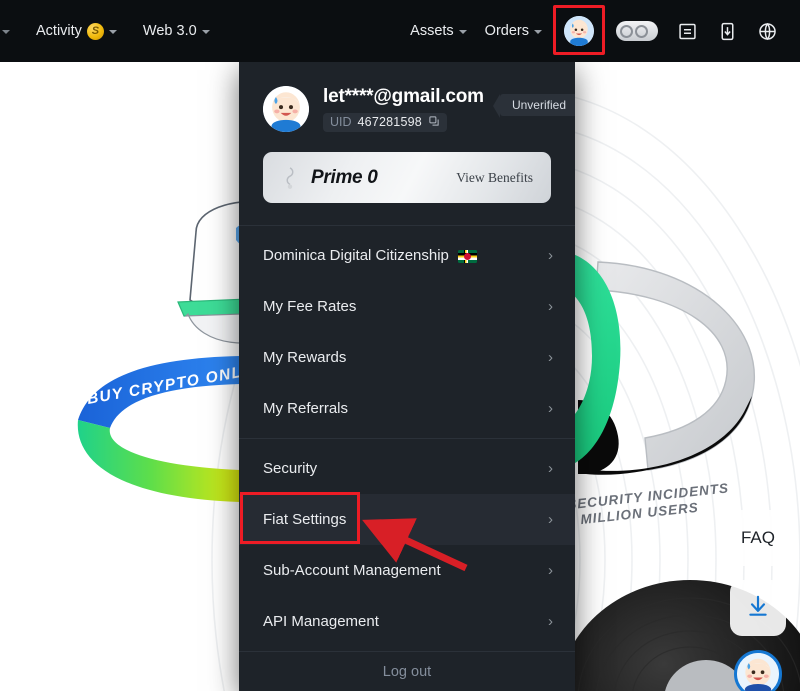 The image size is (800, 691). Describe the element at coordinates (305, 358) in the screenshot. I see `menu-item-label: My Rewards` at that location.